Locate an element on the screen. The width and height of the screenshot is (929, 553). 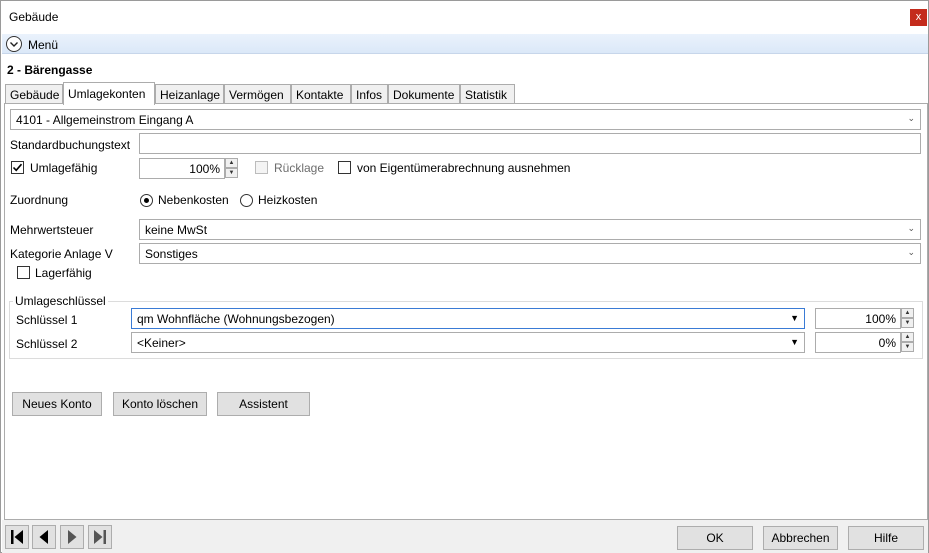
schluessel-2-value: <Keiner> is located at coordinates (161, 343).